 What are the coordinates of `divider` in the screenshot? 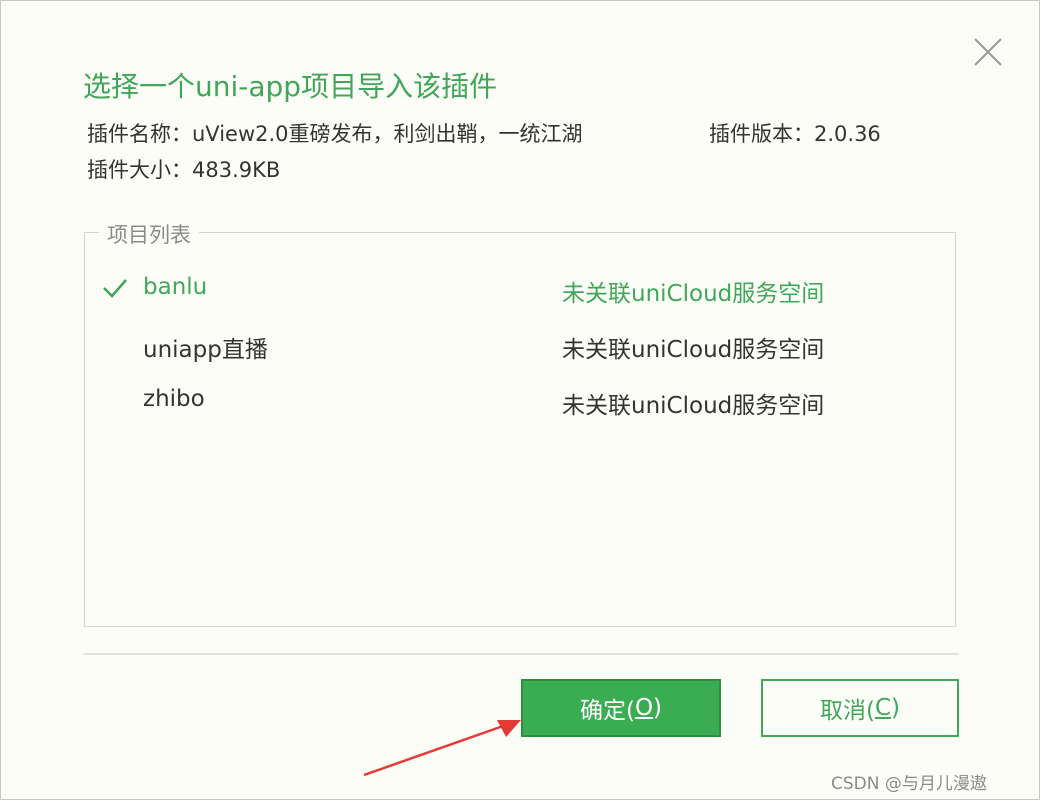 It's located at (521, 654).